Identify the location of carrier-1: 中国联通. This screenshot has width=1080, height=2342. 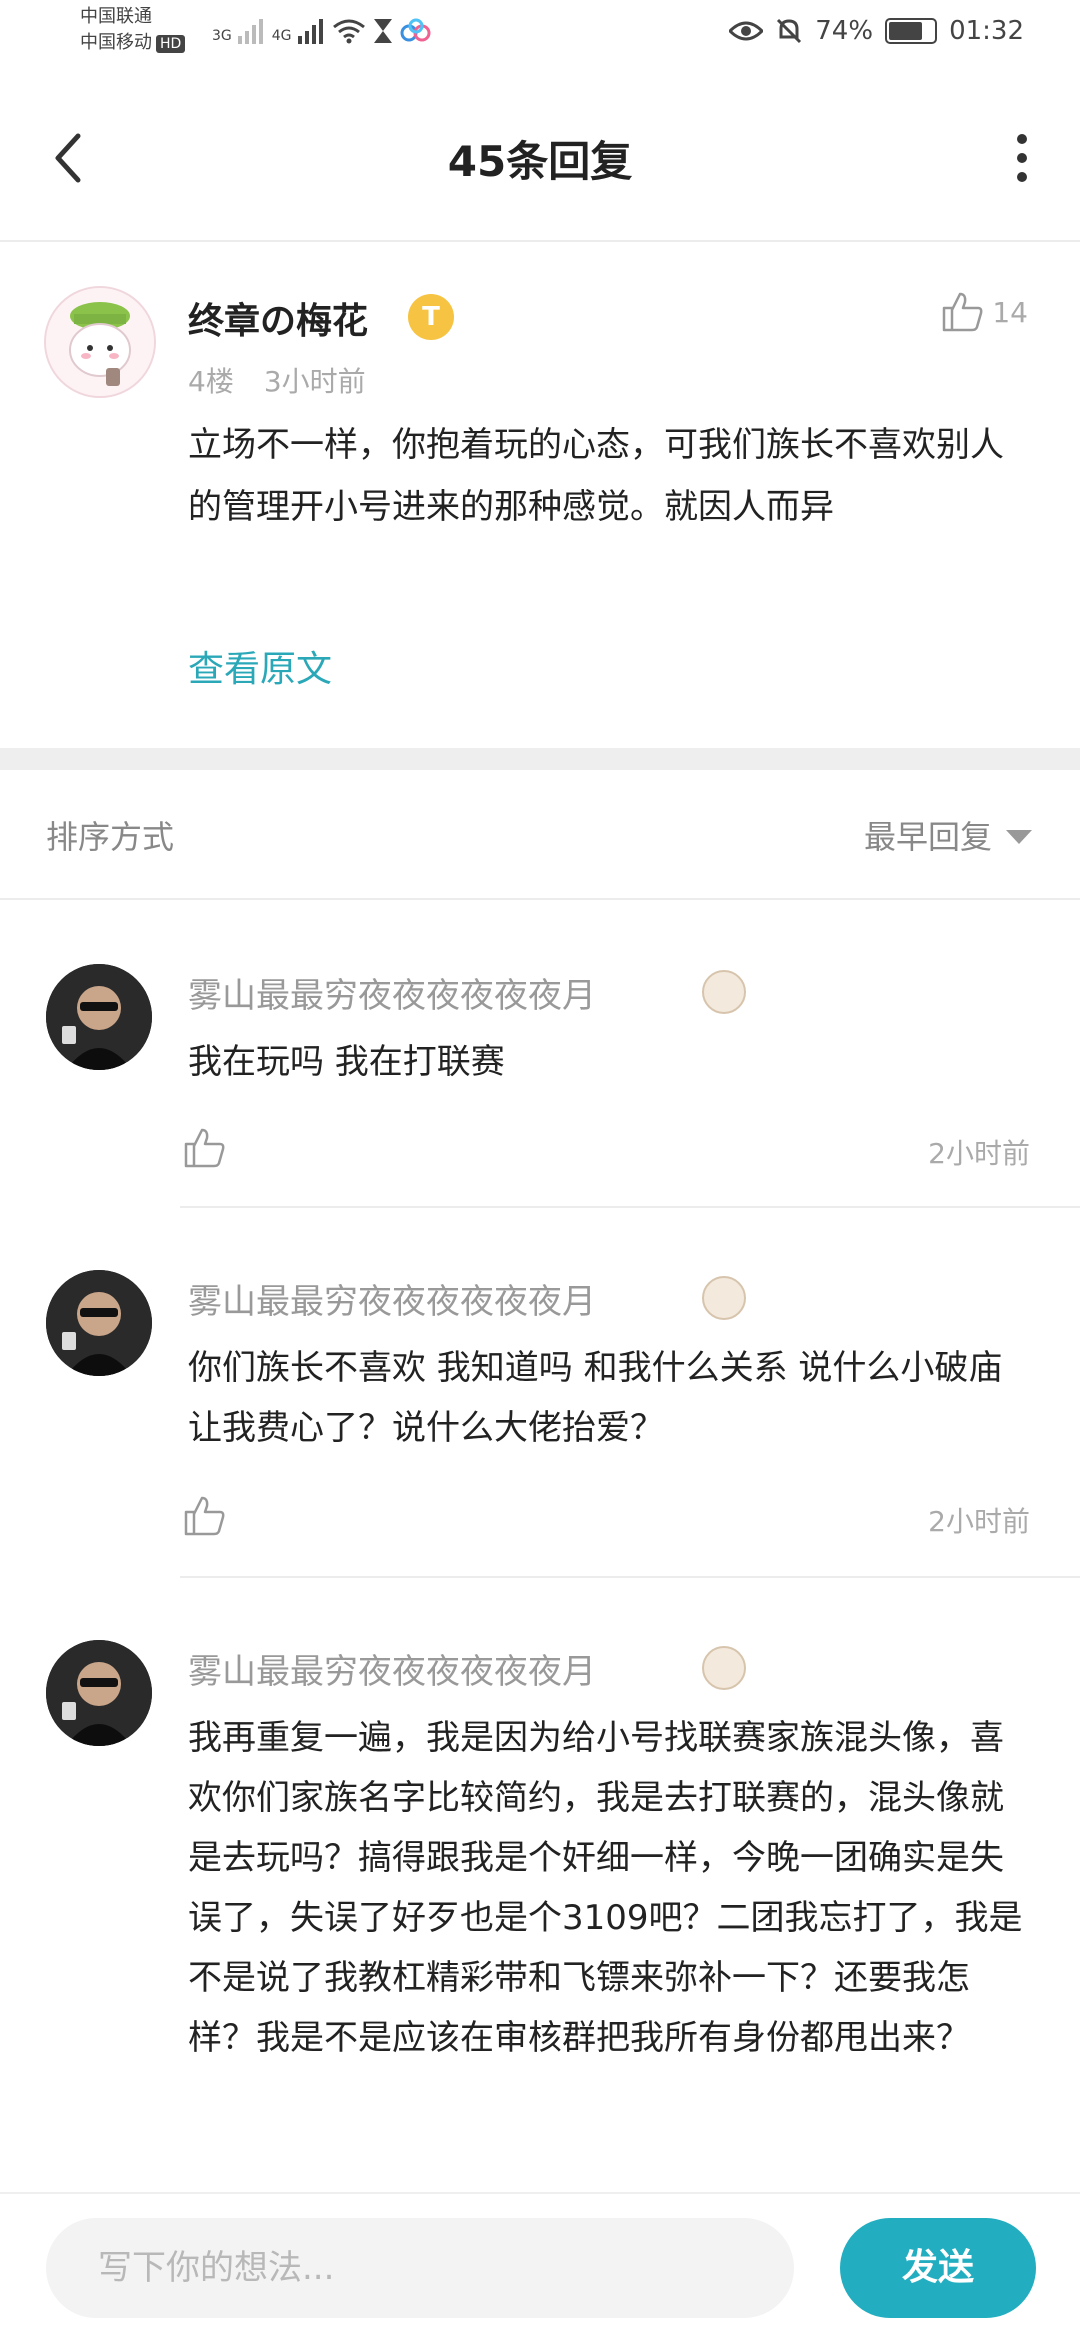
(116, 16).